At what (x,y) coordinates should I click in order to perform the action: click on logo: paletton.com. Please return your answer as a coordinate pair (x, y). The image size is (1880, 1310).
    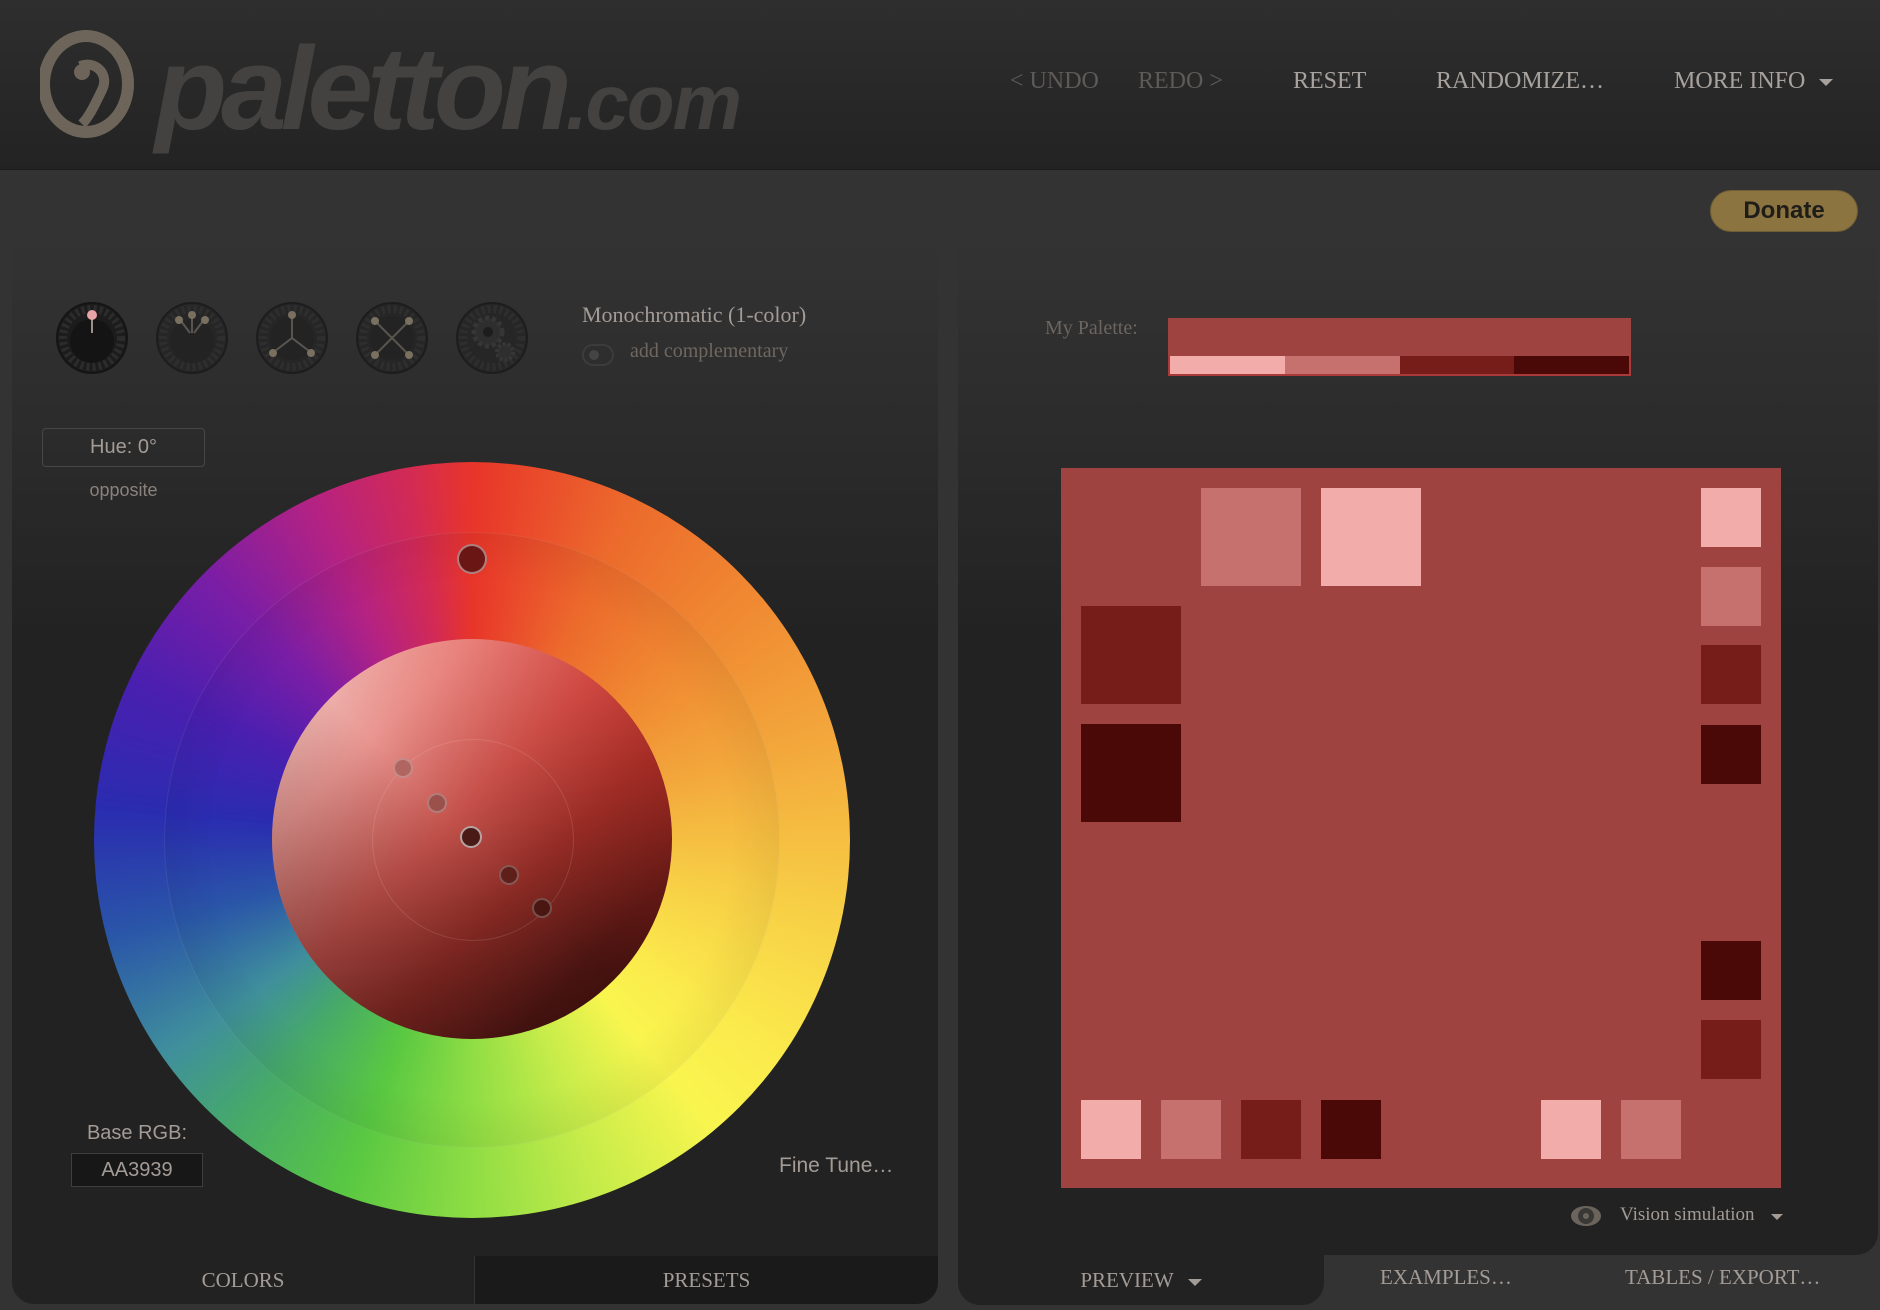
    Looking at the image, I should click on (440, 88).